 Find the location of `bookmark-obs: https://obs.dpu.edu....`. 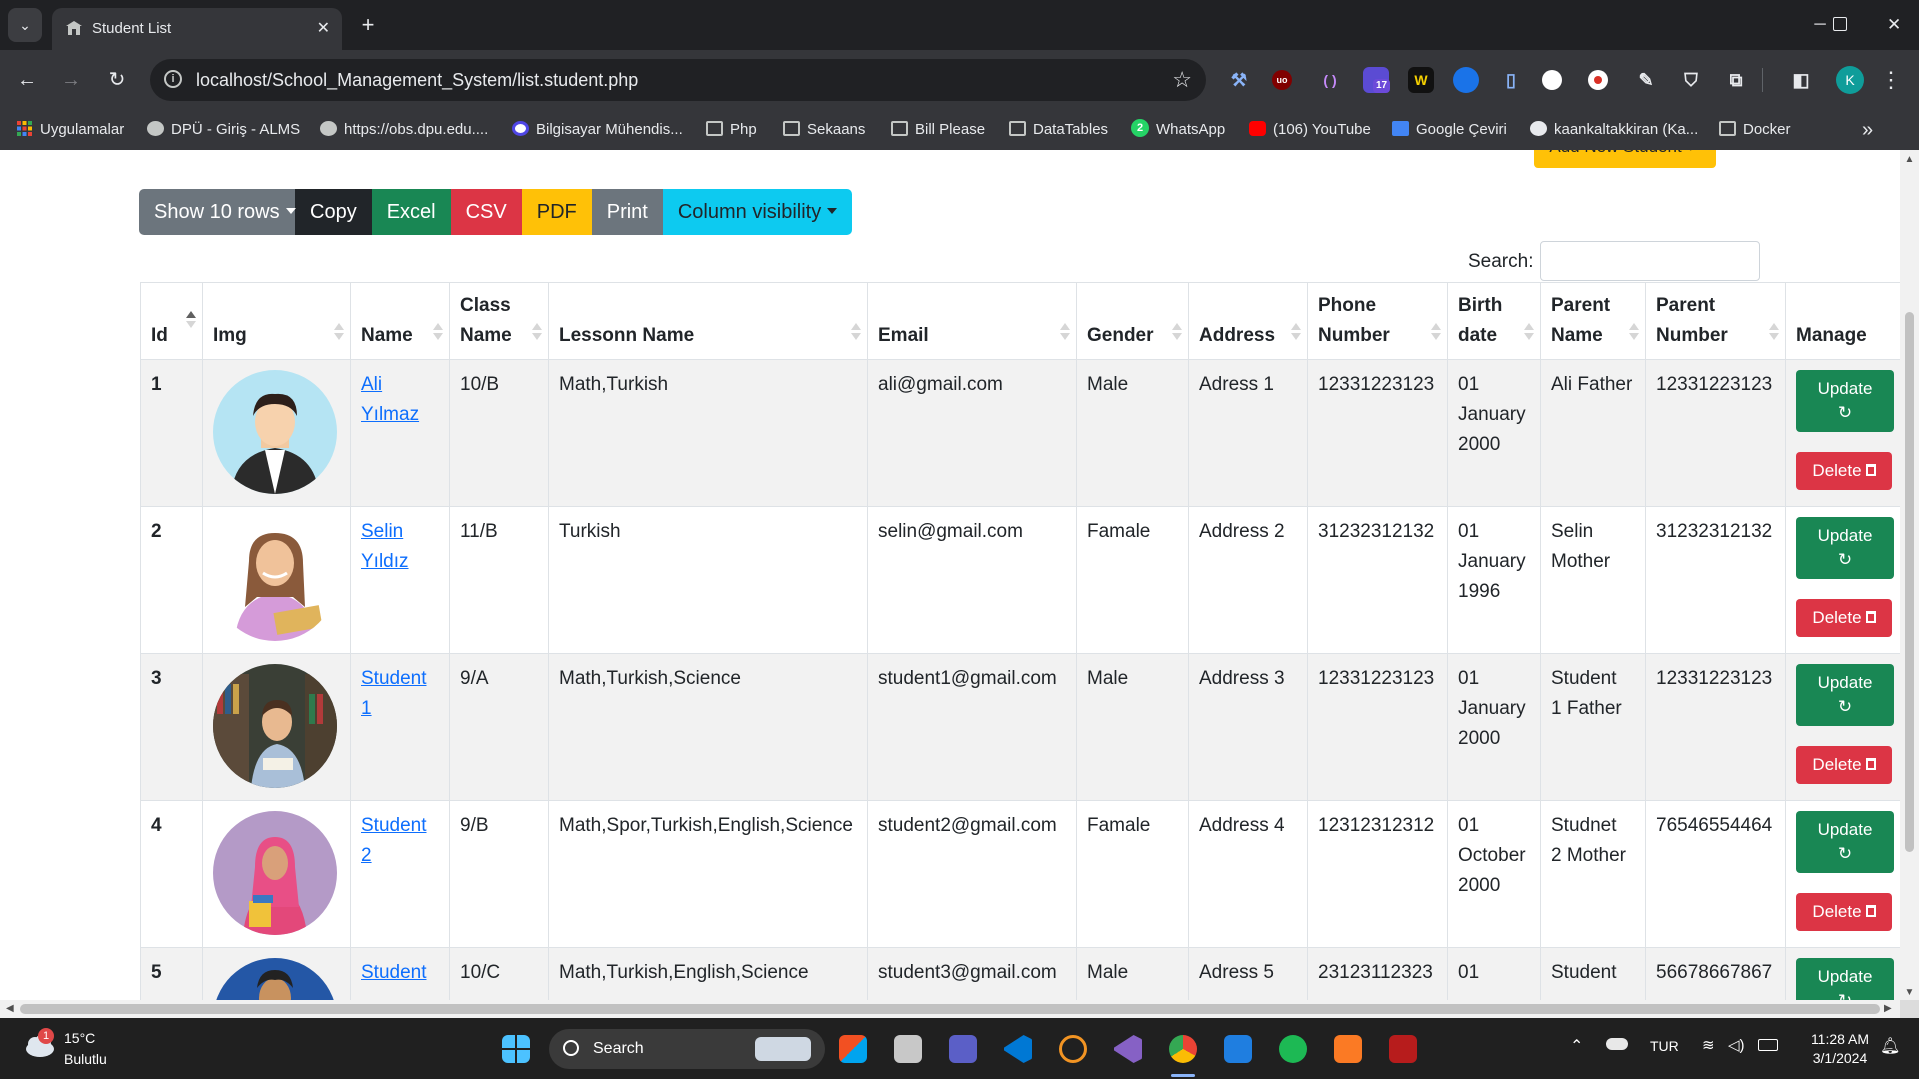

bookmark-obs: https://obs.dpu.edu.... is located at coordinates (404, 130).